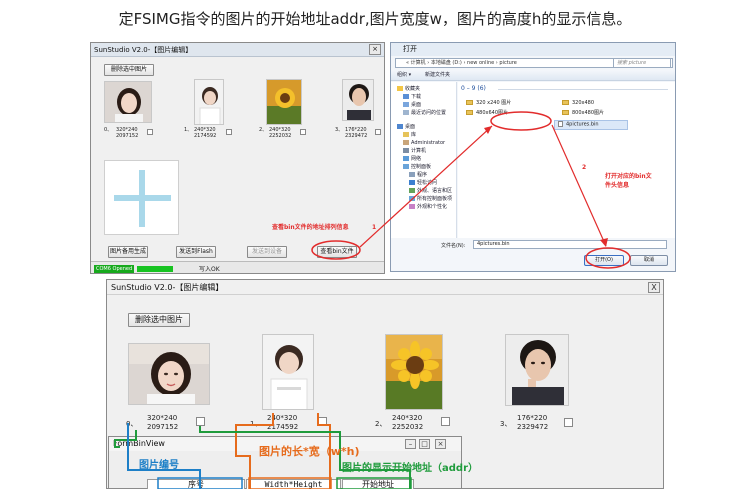 The height and width of the screenshot is (489, 750). What do you see at coordinates (125, 439) in the screenshot?
I see `addr-annotation-line` at bounding box center [125, 439].